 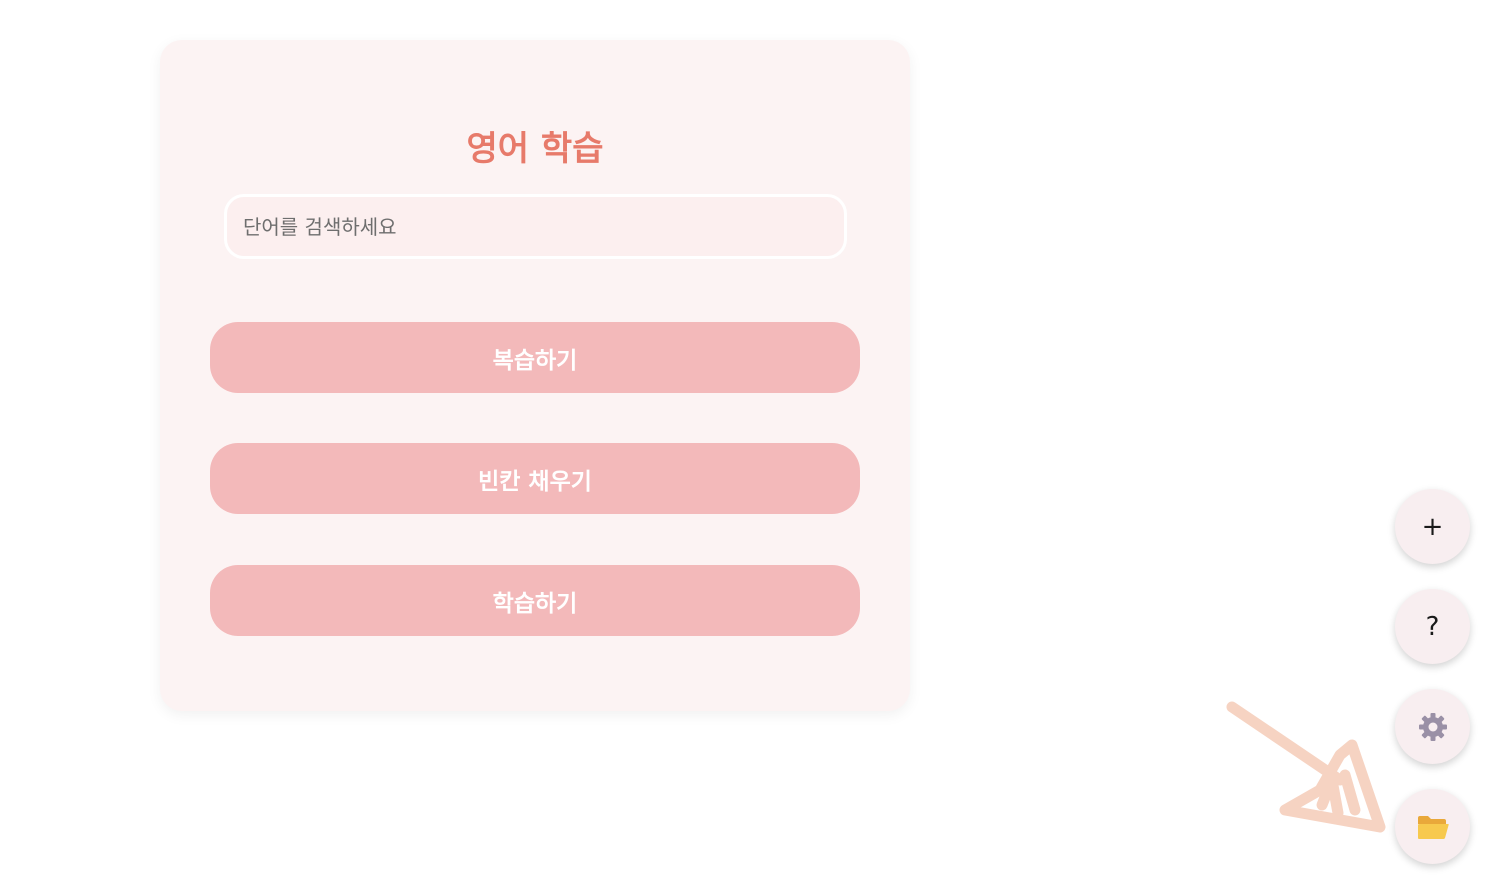 I want to click on settings-button, so click(x=1432, y=726).